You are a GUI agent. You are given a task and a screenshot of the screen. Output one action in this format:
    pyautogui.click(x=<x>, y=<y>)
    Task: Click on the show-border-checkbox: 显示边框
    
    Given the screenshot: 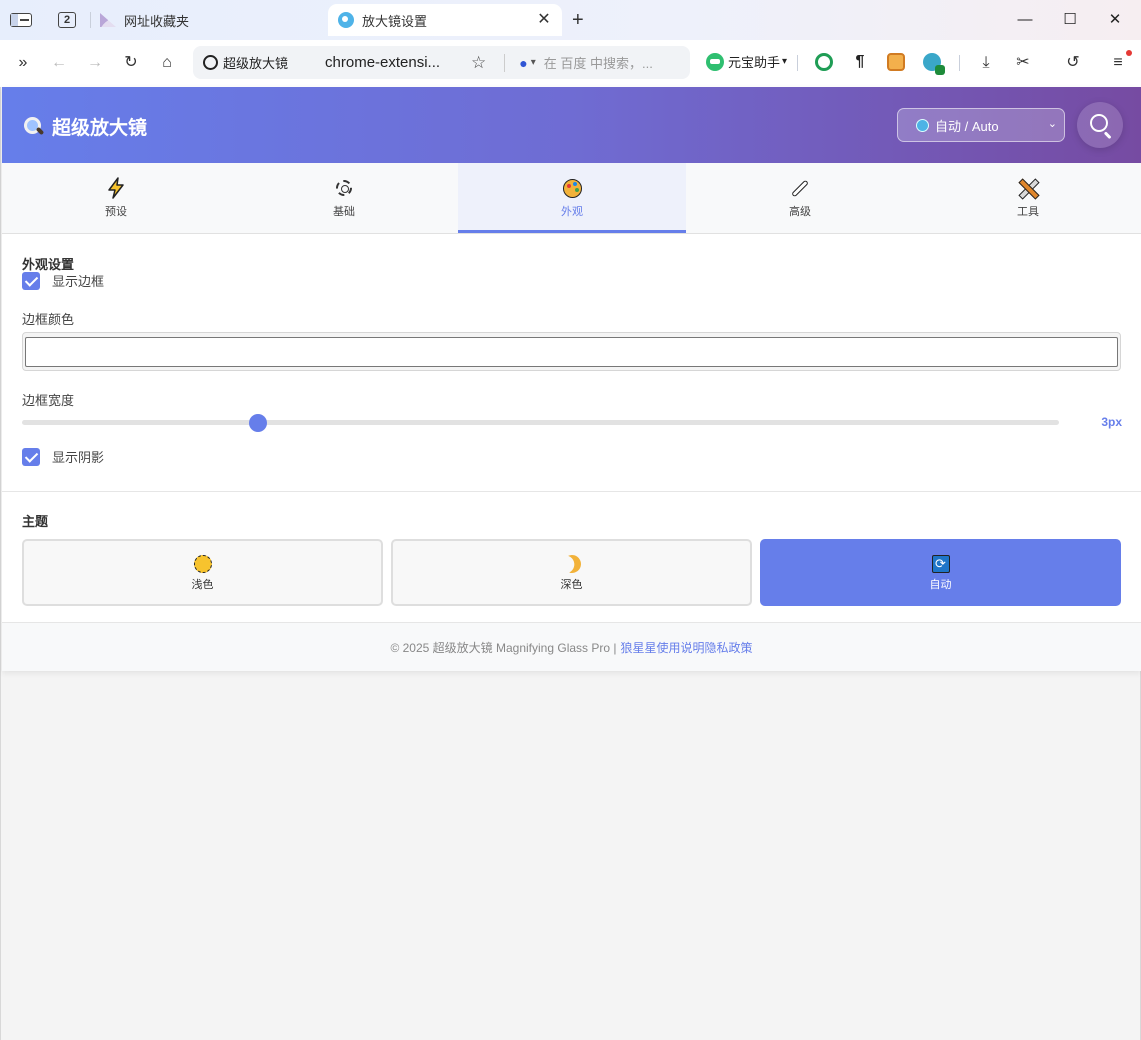 What is the action you would take?
    pyautogui.click(x=63, y=280)
    